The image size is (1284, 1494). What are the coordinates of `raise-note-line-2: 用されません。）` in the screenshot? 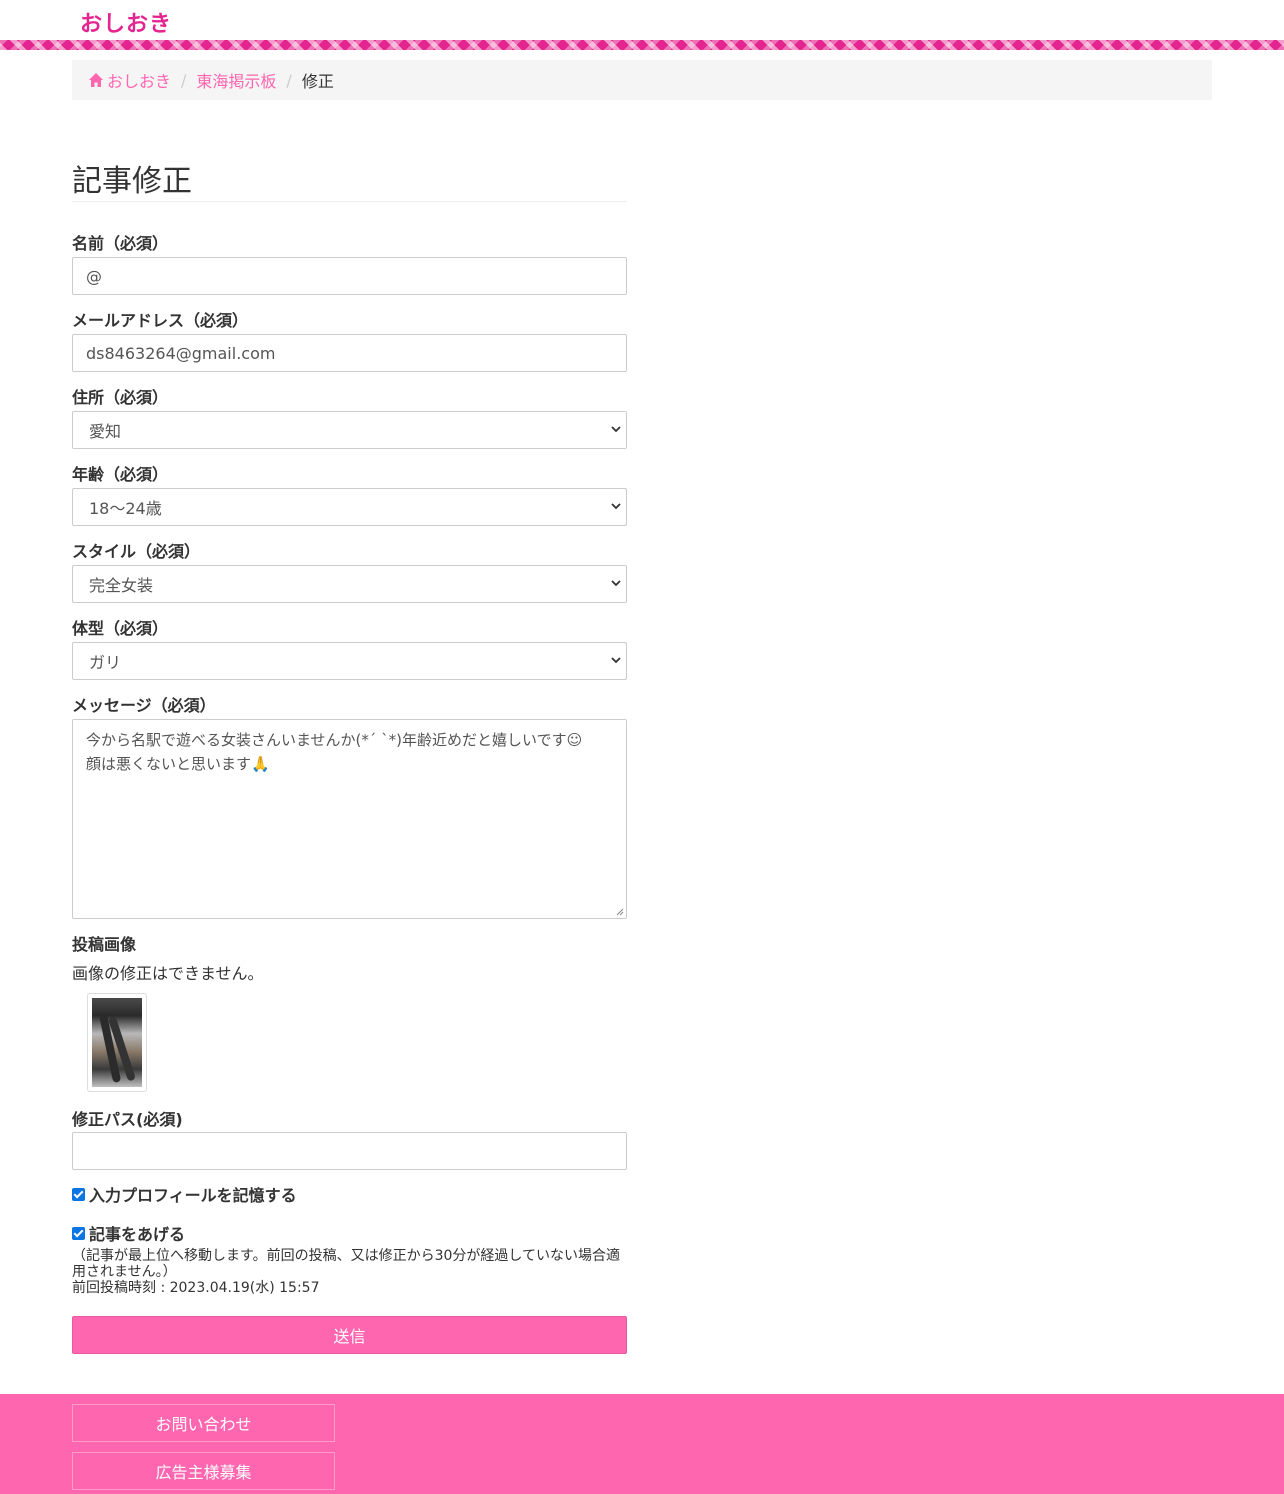 It's located at (124, 1272).